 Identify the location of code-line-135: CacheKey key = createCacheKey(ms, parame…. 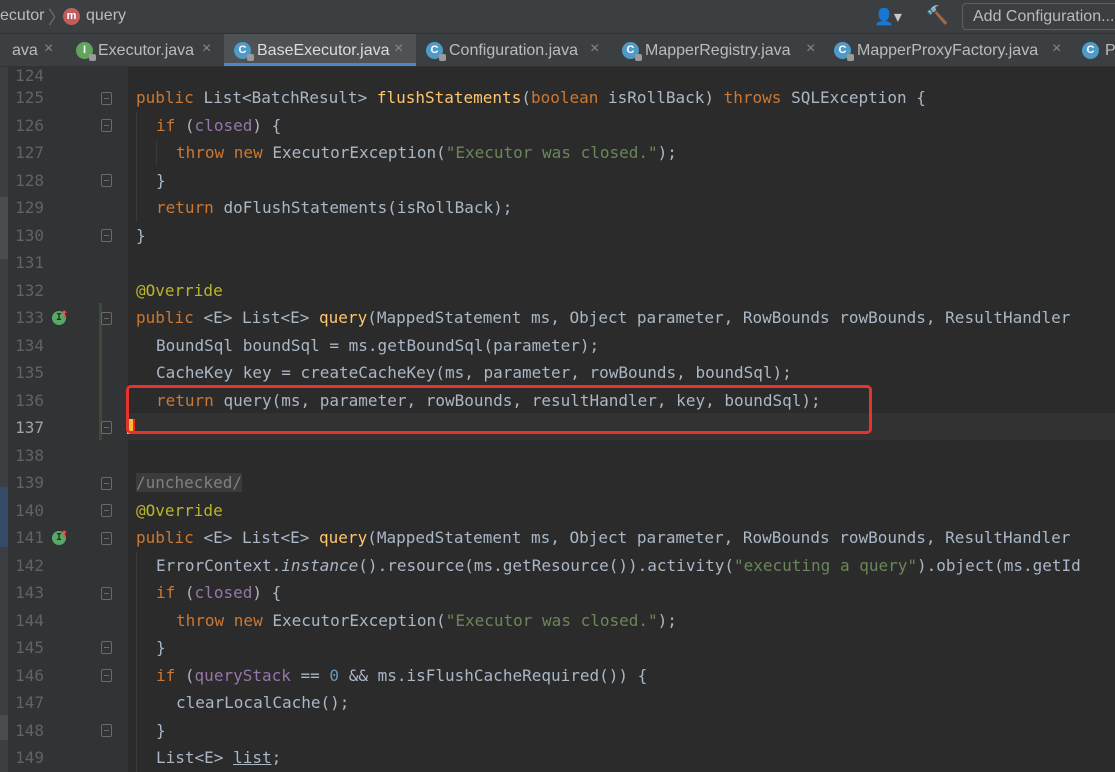
(474, 372).